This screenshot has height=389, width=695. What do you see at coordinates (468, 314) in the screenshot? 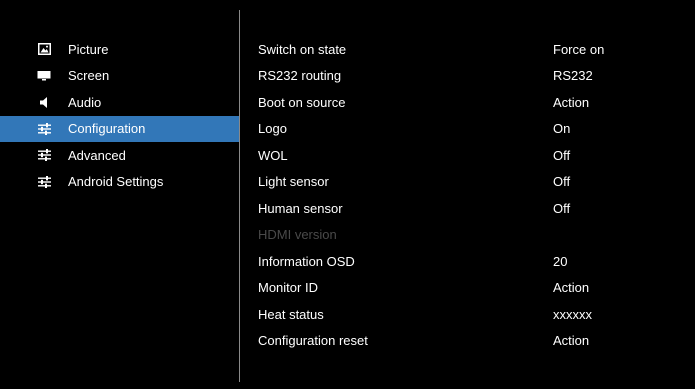
I see `setting-heat-status: Heat status xxxxxx` at bounding box center [468, 314].